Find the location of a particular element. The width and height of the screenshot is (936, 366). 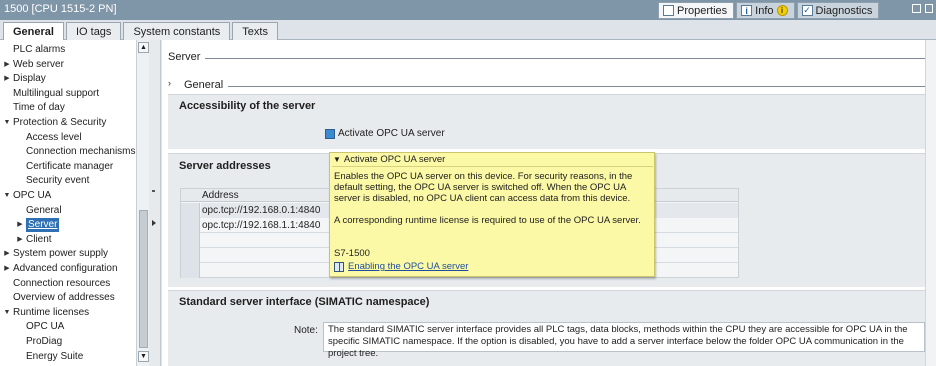

tree-item: ▶ Display is located at coordinates (68, 79).